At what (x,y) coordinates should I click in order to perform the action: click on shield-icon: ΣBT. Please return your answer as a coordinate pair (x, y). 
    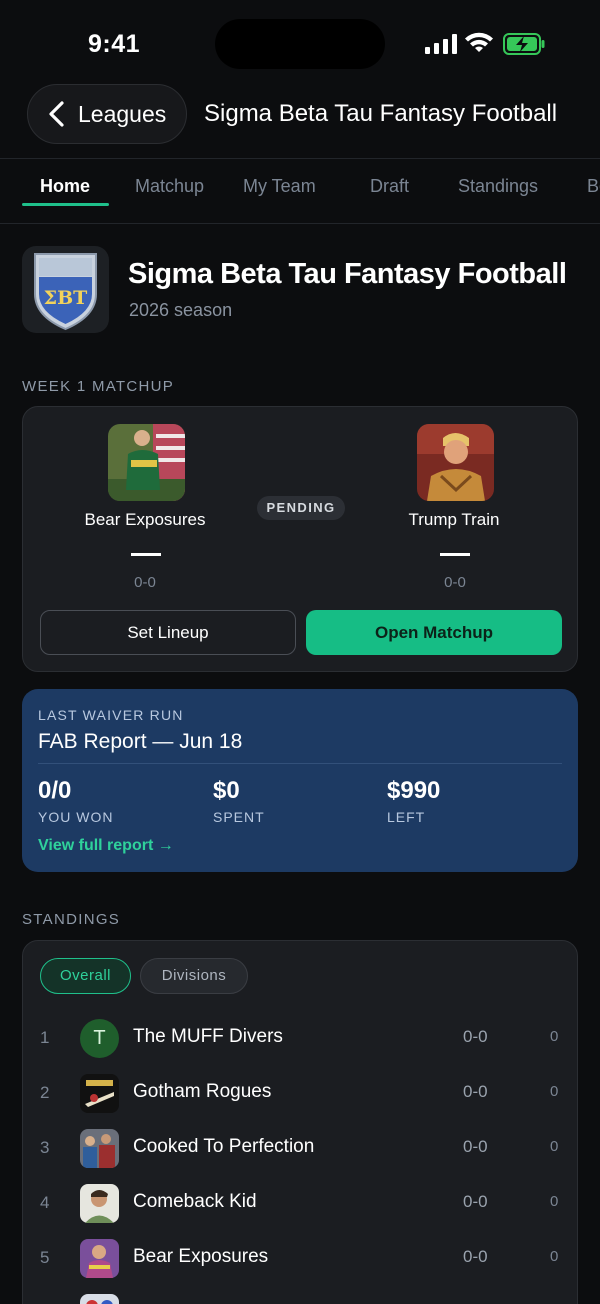
    Looking at the image, I should click on (65, 292).